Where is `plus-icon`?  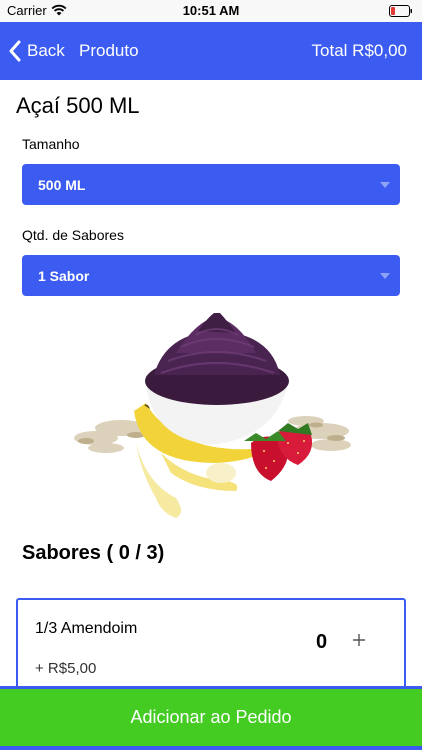
plus-icon is located at coordinates (359, 640).